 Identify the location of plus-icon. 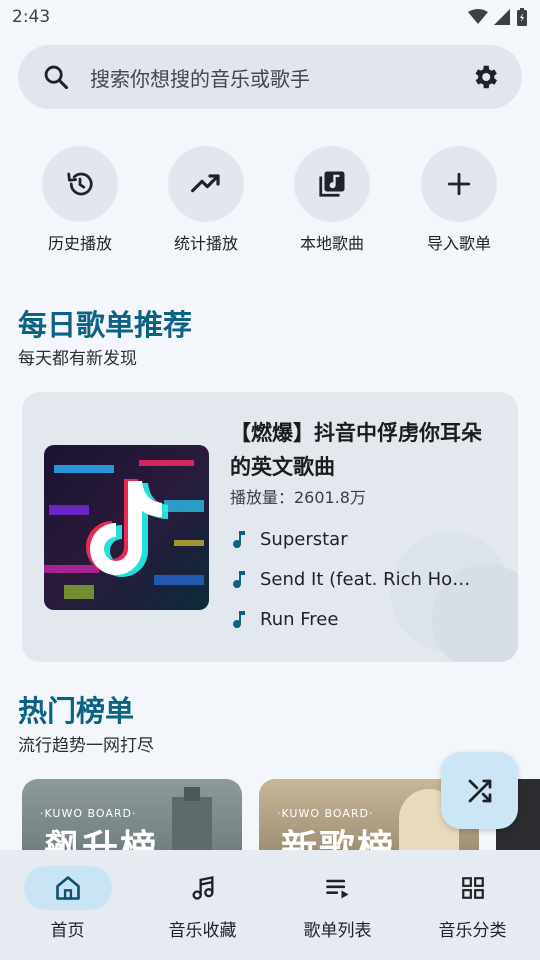
(459, 184).